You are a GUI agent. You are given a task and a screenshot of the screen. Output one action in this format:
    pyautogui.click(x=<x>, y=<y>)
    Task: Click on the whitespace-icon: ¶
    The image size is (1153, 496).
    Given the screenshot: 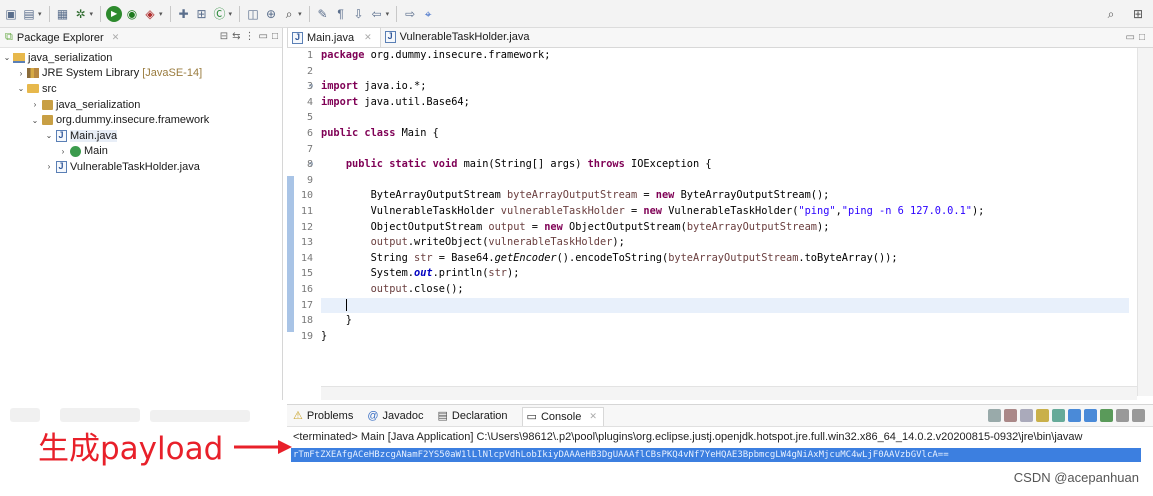 What is the action you would take?
    pyautogui.click(x=341, y=14)
    